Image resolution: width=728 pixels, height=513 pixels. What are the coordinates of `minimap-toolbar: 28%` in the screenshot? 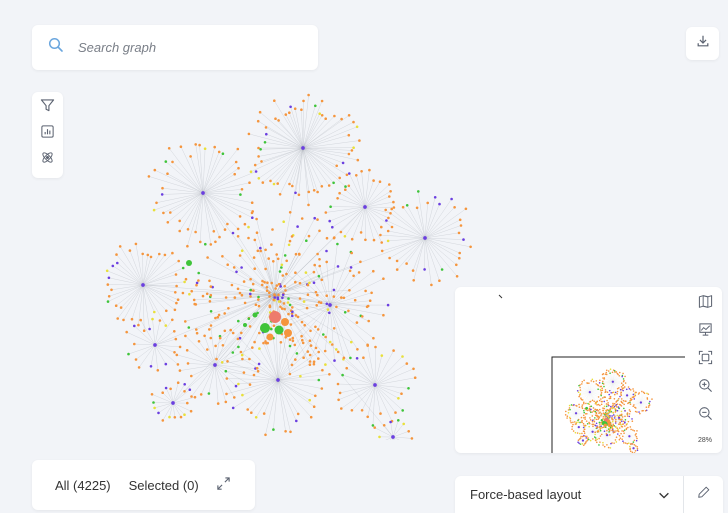 It's located at (705, 369).